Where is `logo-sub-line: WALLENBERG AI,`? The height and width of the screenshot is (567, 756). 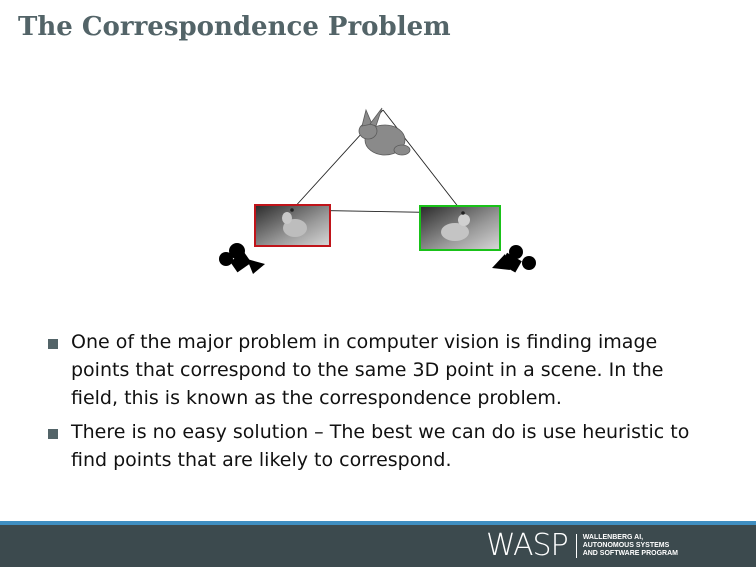
logo-sub-line: WALLENBERG AI, is located at coordinates (613, 537).